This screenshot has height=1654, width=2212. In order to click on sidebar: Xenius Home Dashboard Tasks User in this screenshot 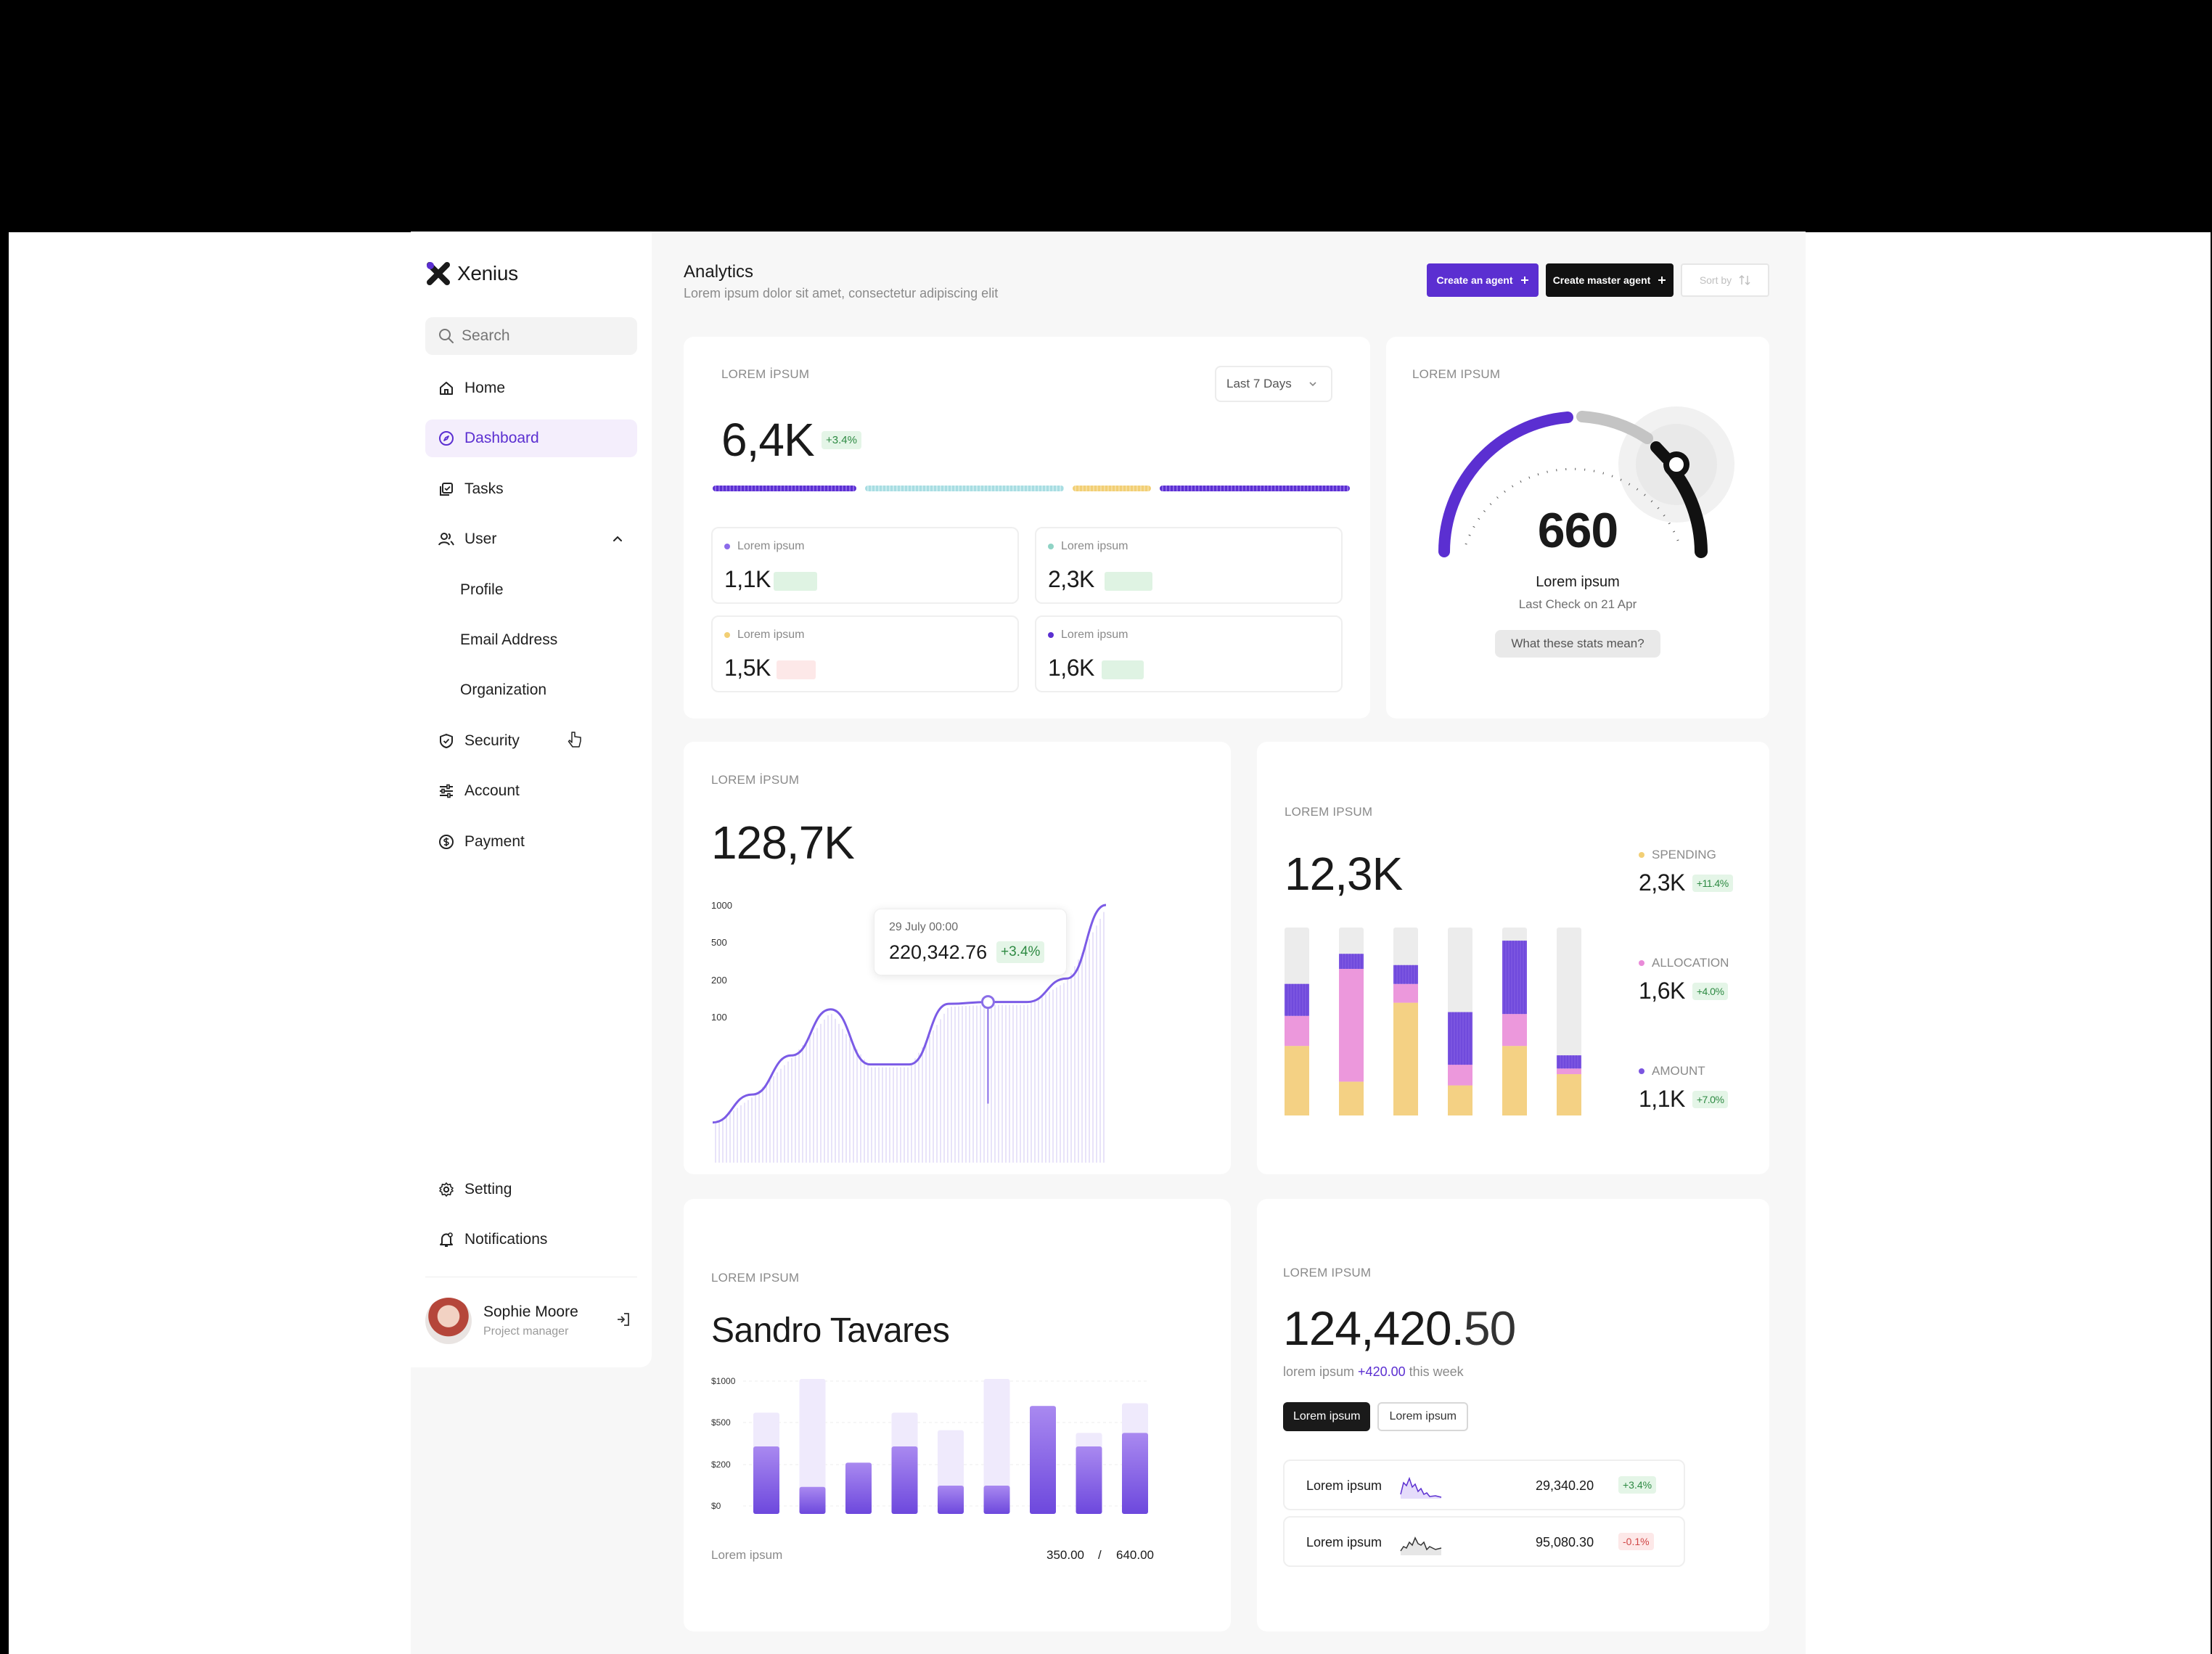, I will do `click(531, 800)`.